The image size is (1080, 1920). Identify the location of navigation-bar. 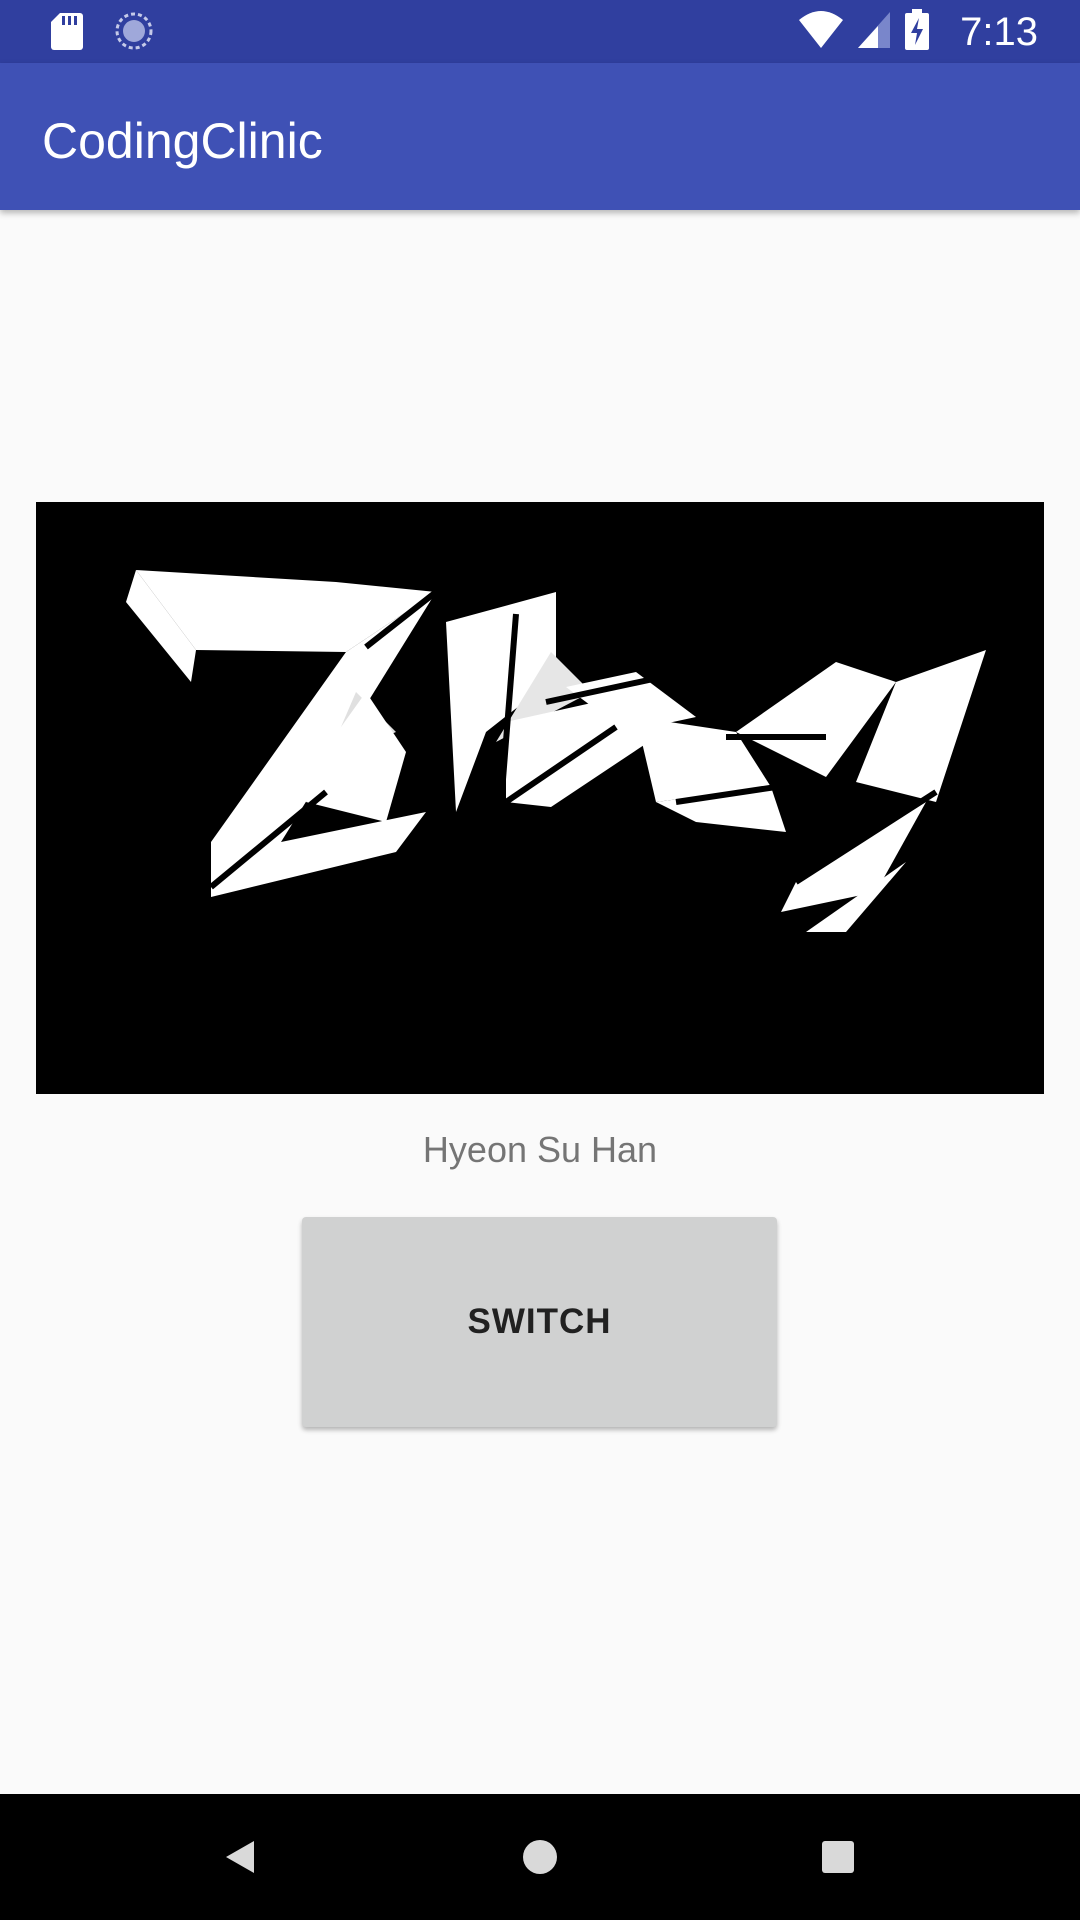
(540, 1857).